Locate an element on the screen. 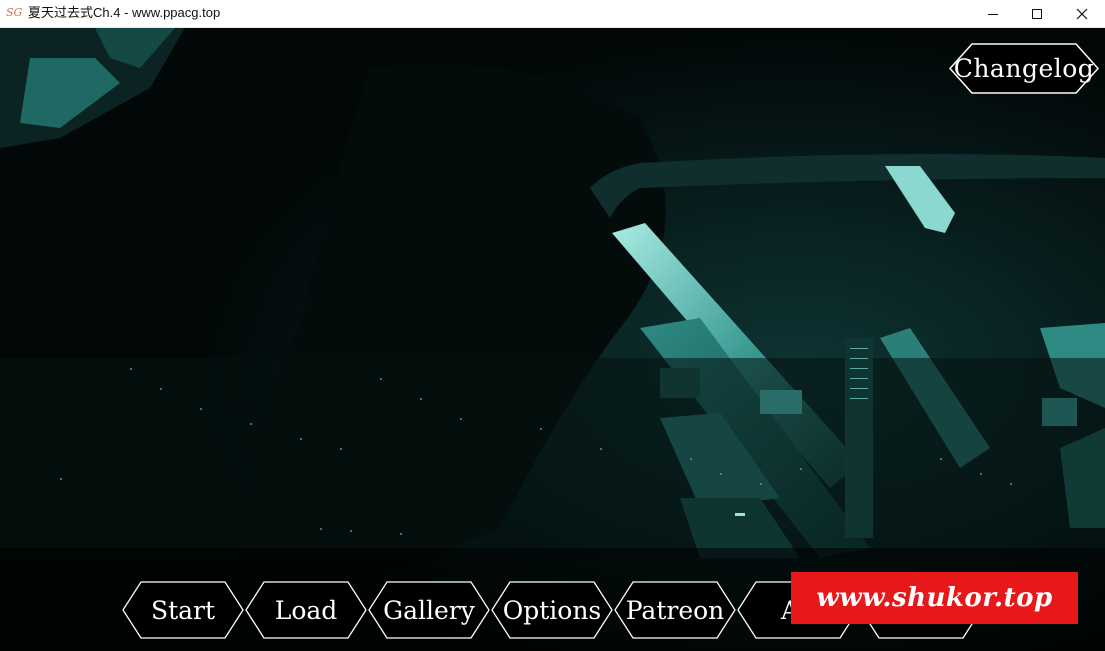 The height and width of the screenshot is (651, 1105). close-button is located at coordinates (1082, 13).